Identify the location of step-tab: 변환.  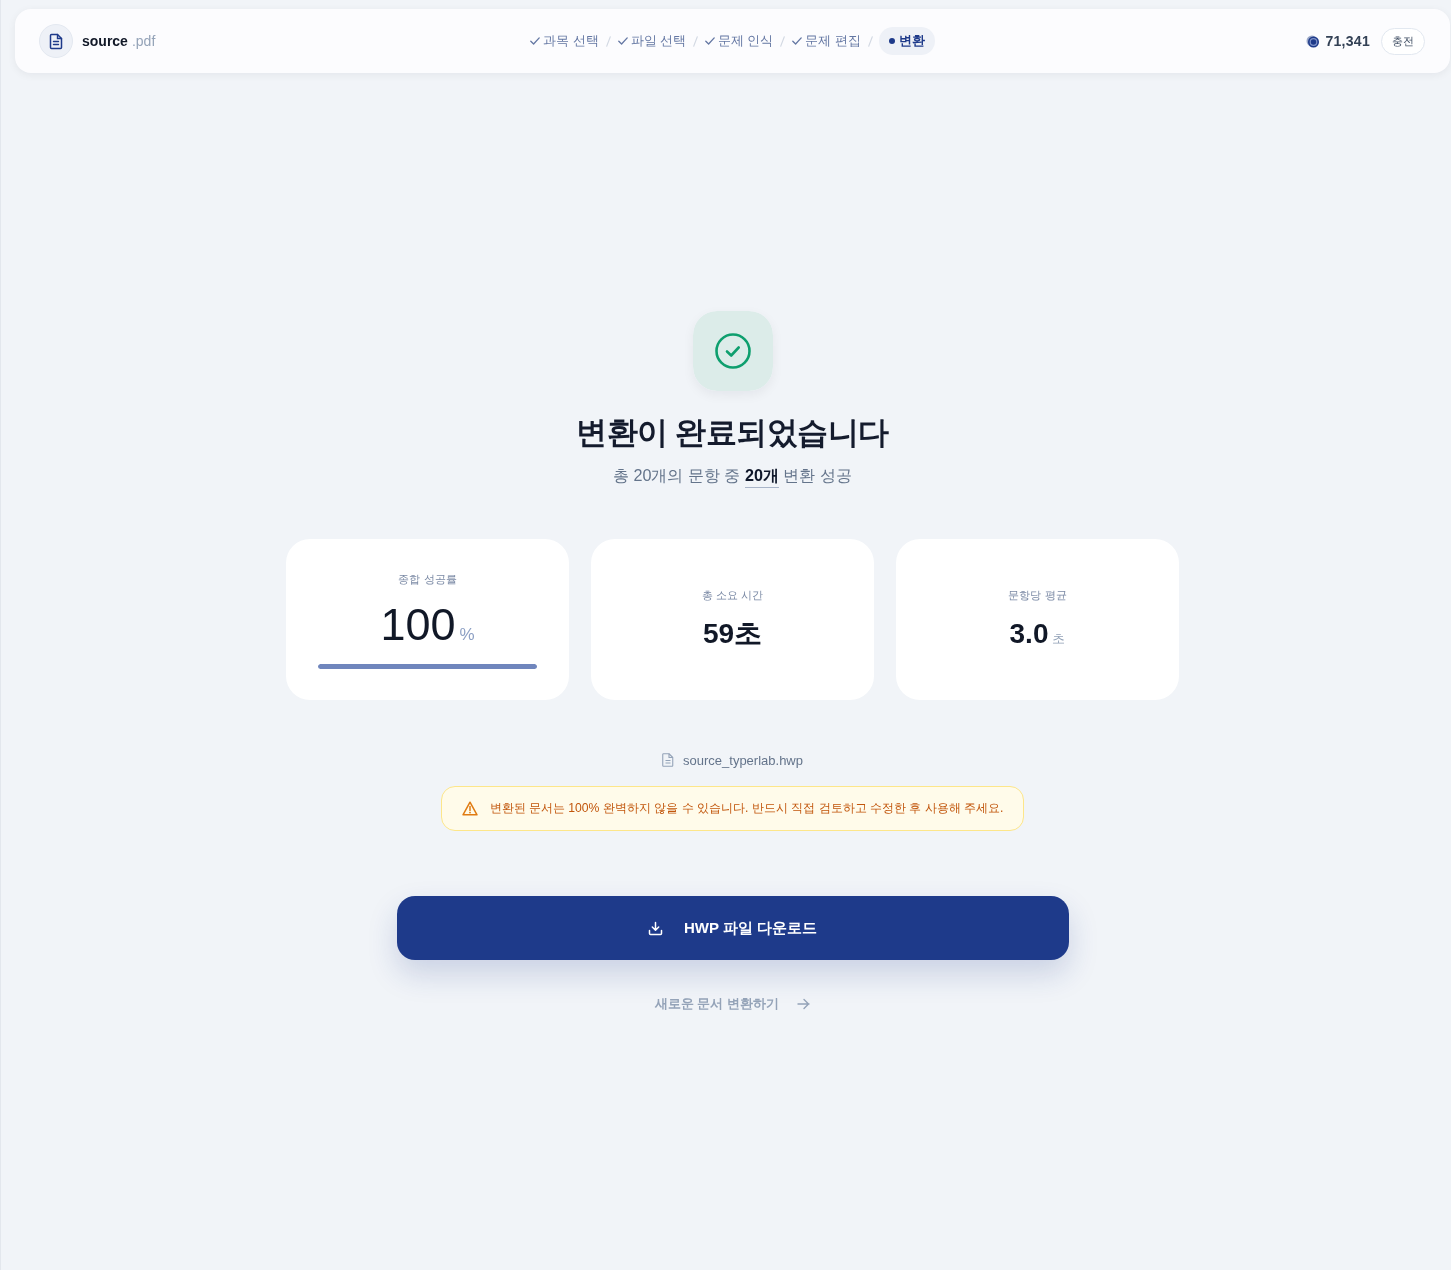
(906, 41).